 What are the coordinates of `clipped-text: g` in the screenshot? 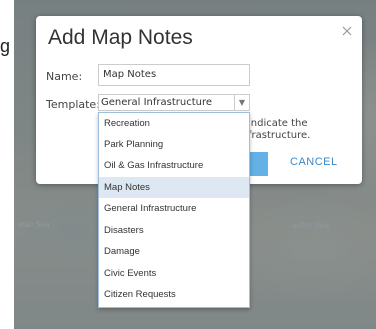 It's located at (5, 46).